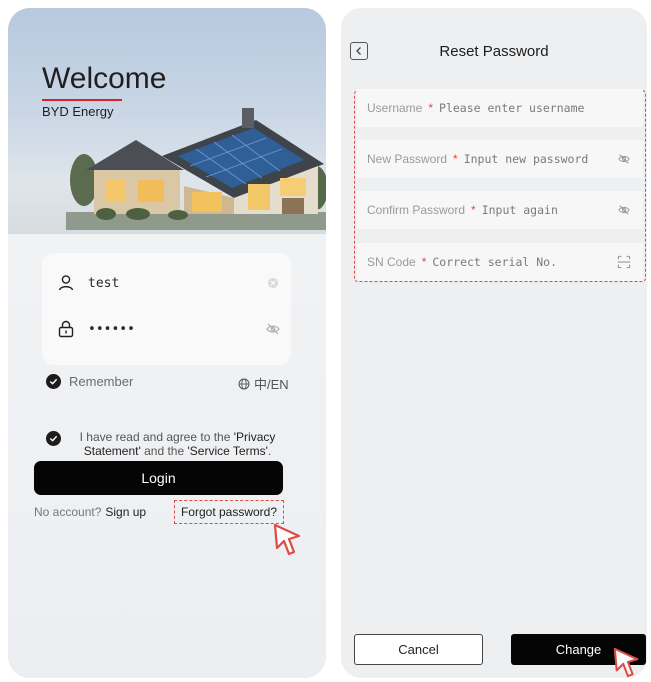 This screenshot has height=682, width=651. What do you see at coordinates (82, 100) in the screenshot?
I see `brand-underline` at bounding box center [82, 100].